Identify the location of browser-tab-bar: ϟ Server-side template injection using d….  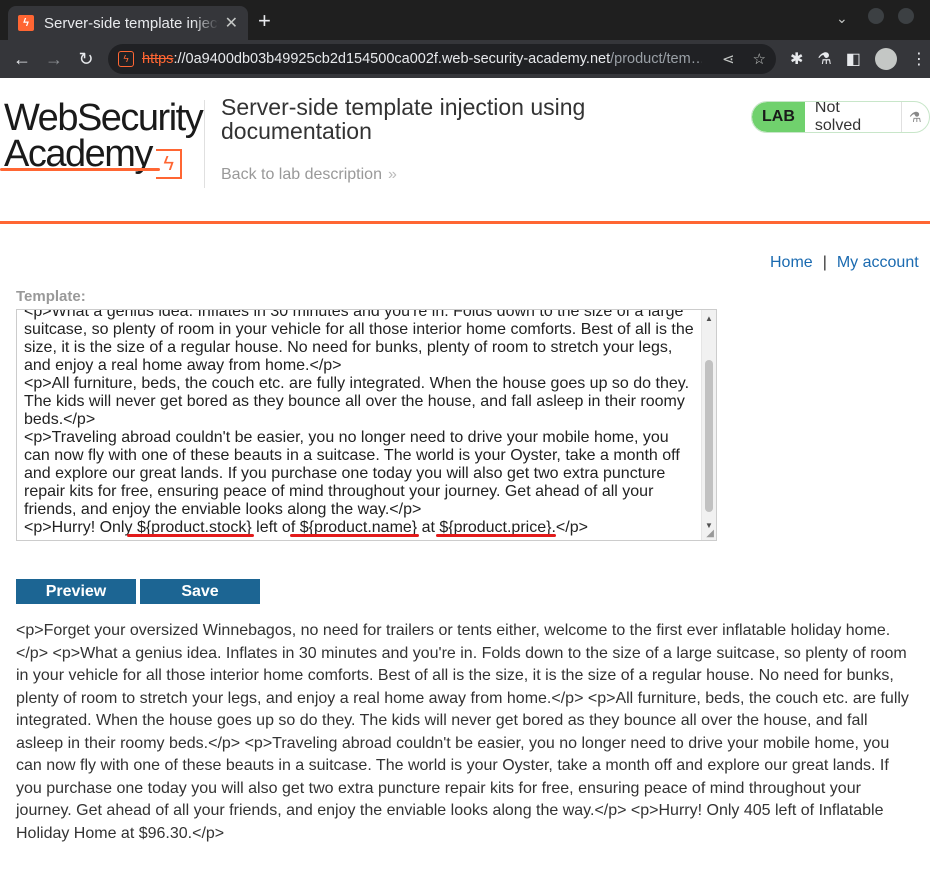
(465, 20).